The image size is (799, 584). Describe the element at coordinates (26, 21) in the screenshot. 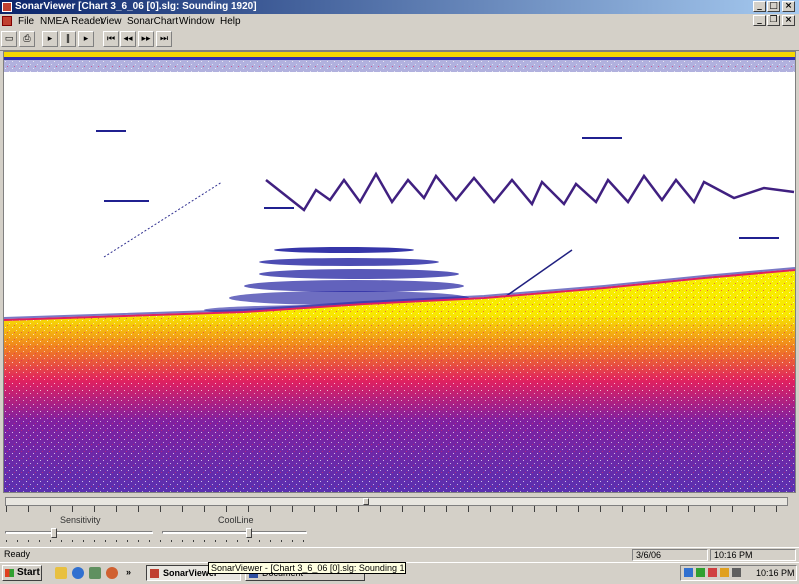

I see `menu-file: File` at that location.